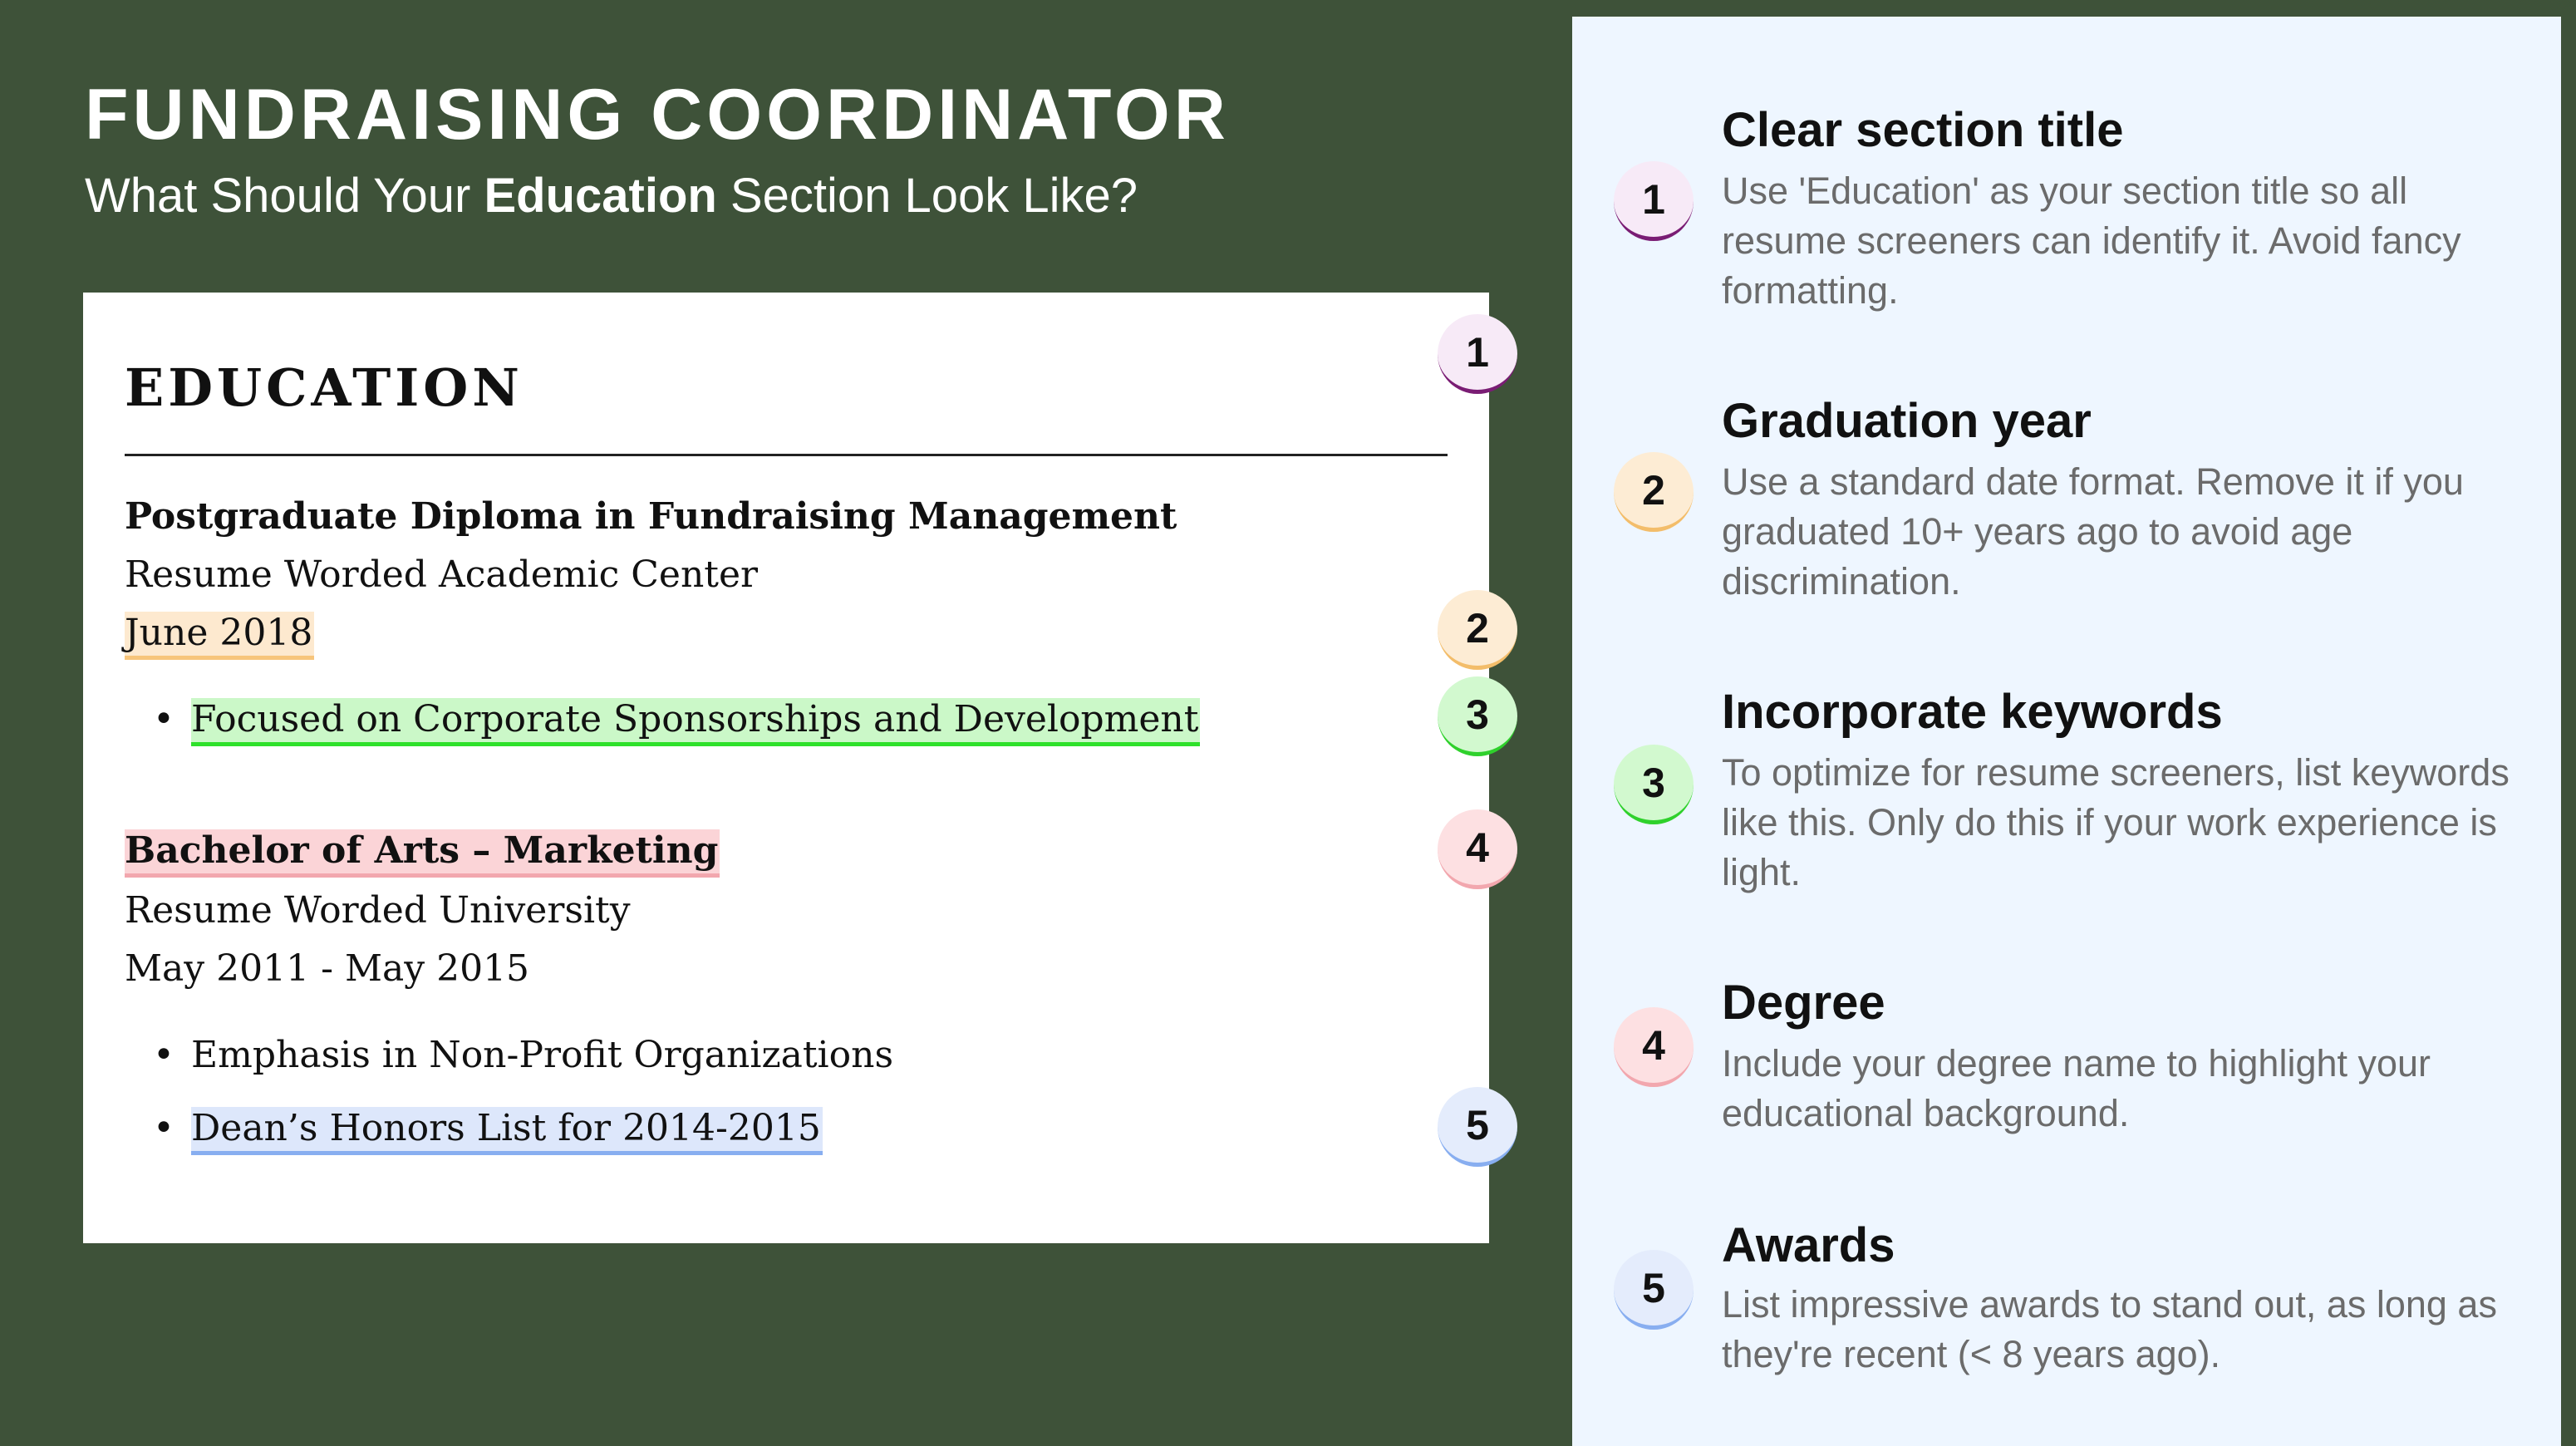 Image resolution: width=2576 pixels, height=1446 pixels. I want to click on page-title: FUNDRAISING COORDINATOR, so click(657, 115).